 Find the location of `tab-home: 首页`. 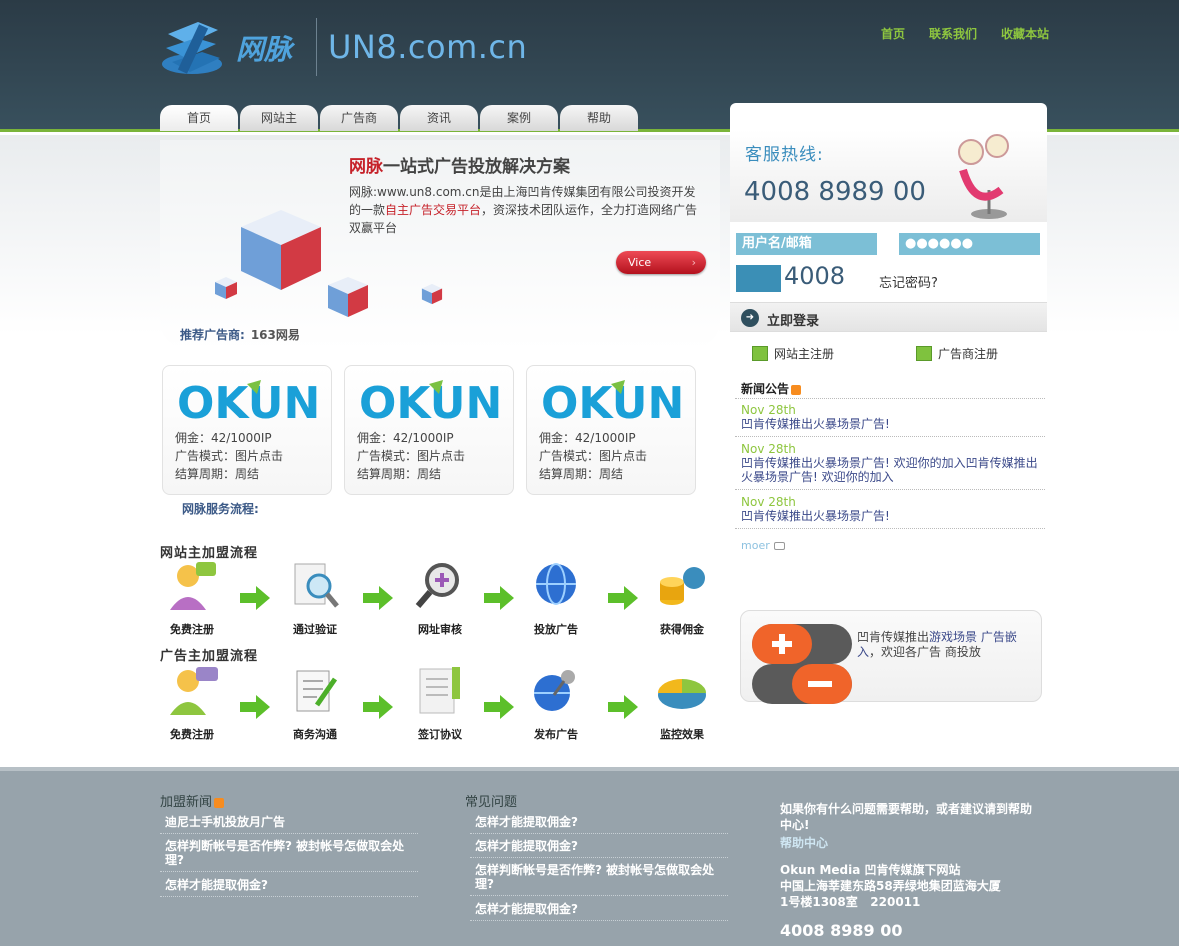

tab-home: 首页 is located at coordinates (199, 118).